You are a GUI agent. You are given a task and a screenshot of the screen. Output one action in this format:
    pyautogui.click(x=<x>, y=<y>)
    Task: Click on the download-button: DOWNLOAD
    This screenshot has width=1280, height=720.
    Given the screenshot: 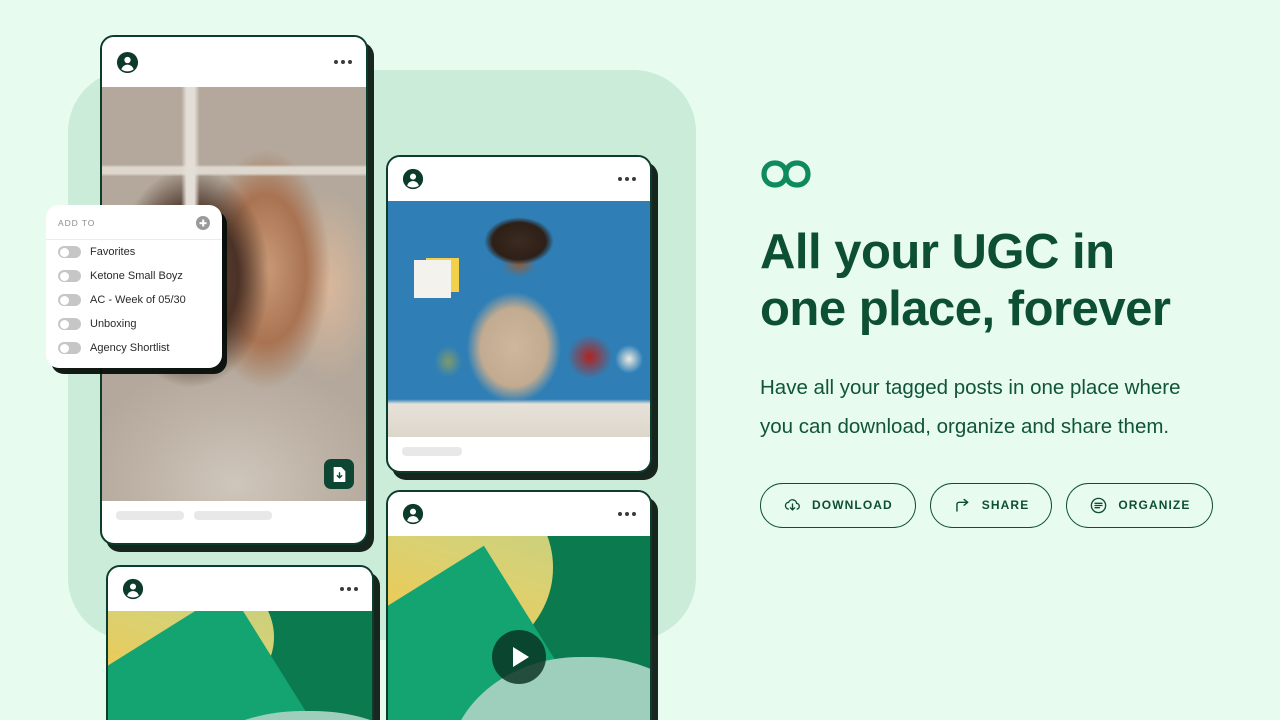 What is the action you would take?
    pyautogui.click(x=838, y=505)
    